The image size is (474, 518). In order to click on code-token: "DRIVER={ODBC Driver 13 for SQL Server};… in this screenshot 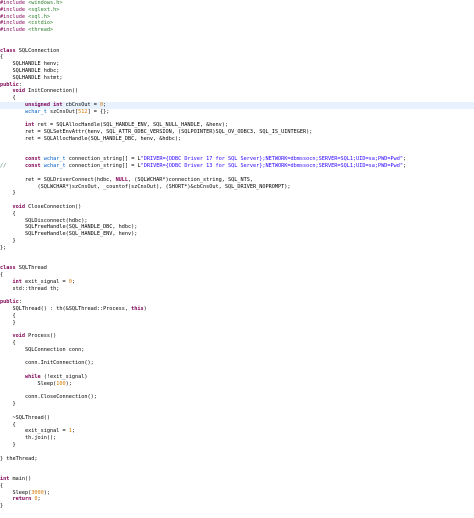, I will do `click(271, 166)`.